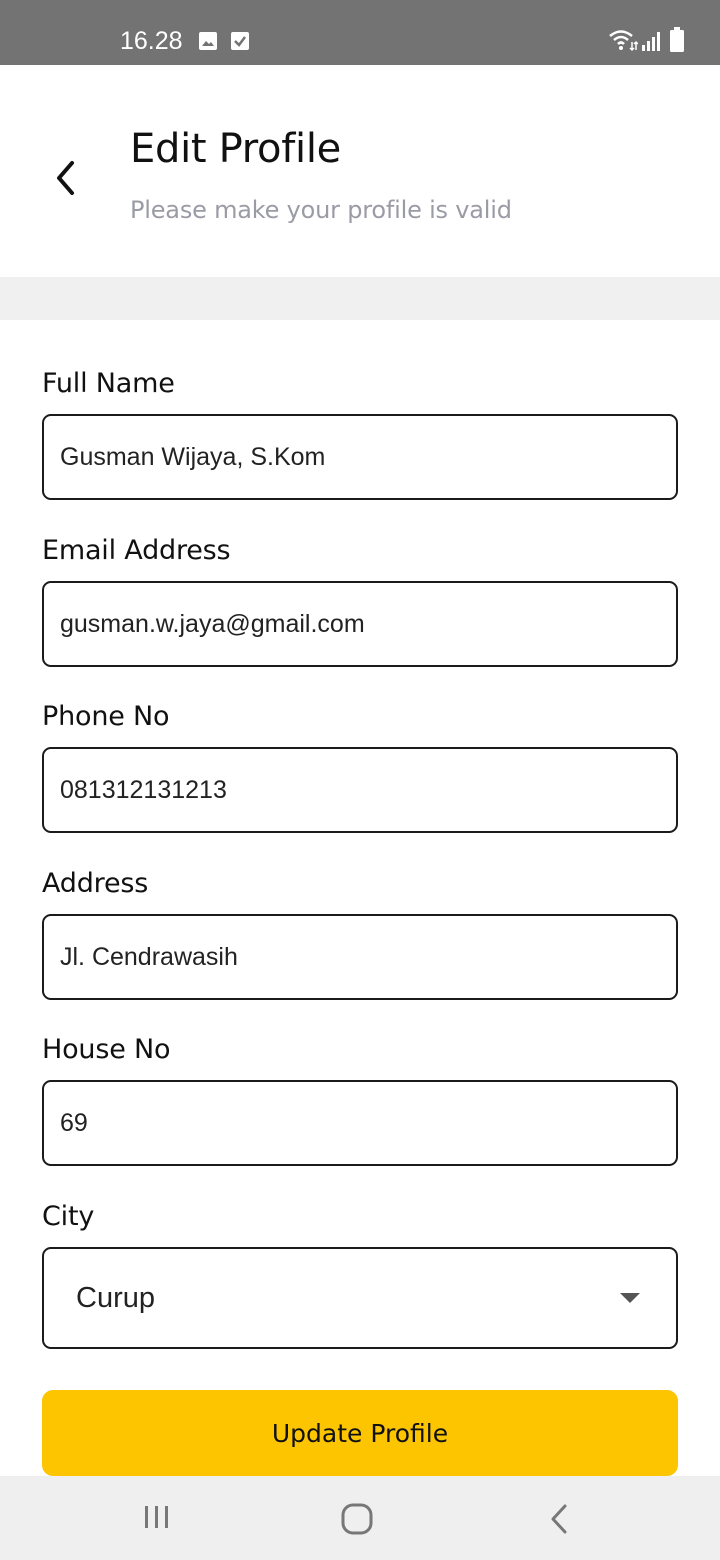 This screenshot has height=1560, width=720. I want to click on back-icon, so click(560, 1519).